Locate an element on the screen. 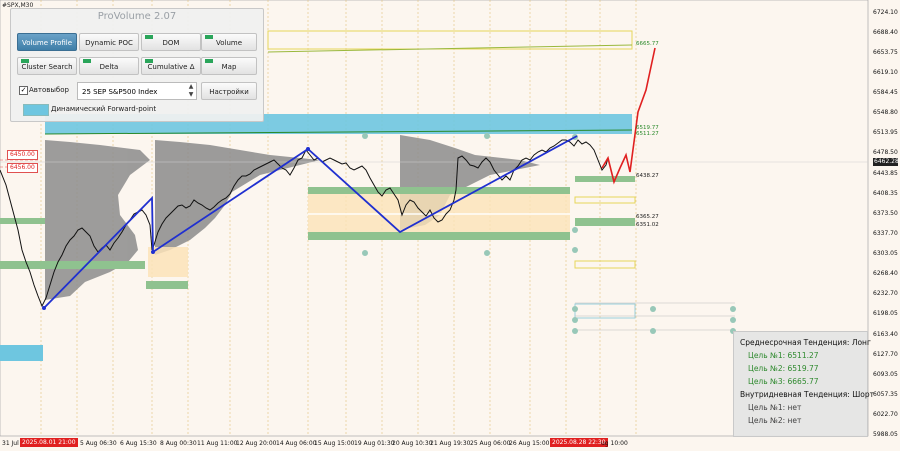 The image size is (900, 451). price-tick: 6232.70 is located at coordinates (885, 293).